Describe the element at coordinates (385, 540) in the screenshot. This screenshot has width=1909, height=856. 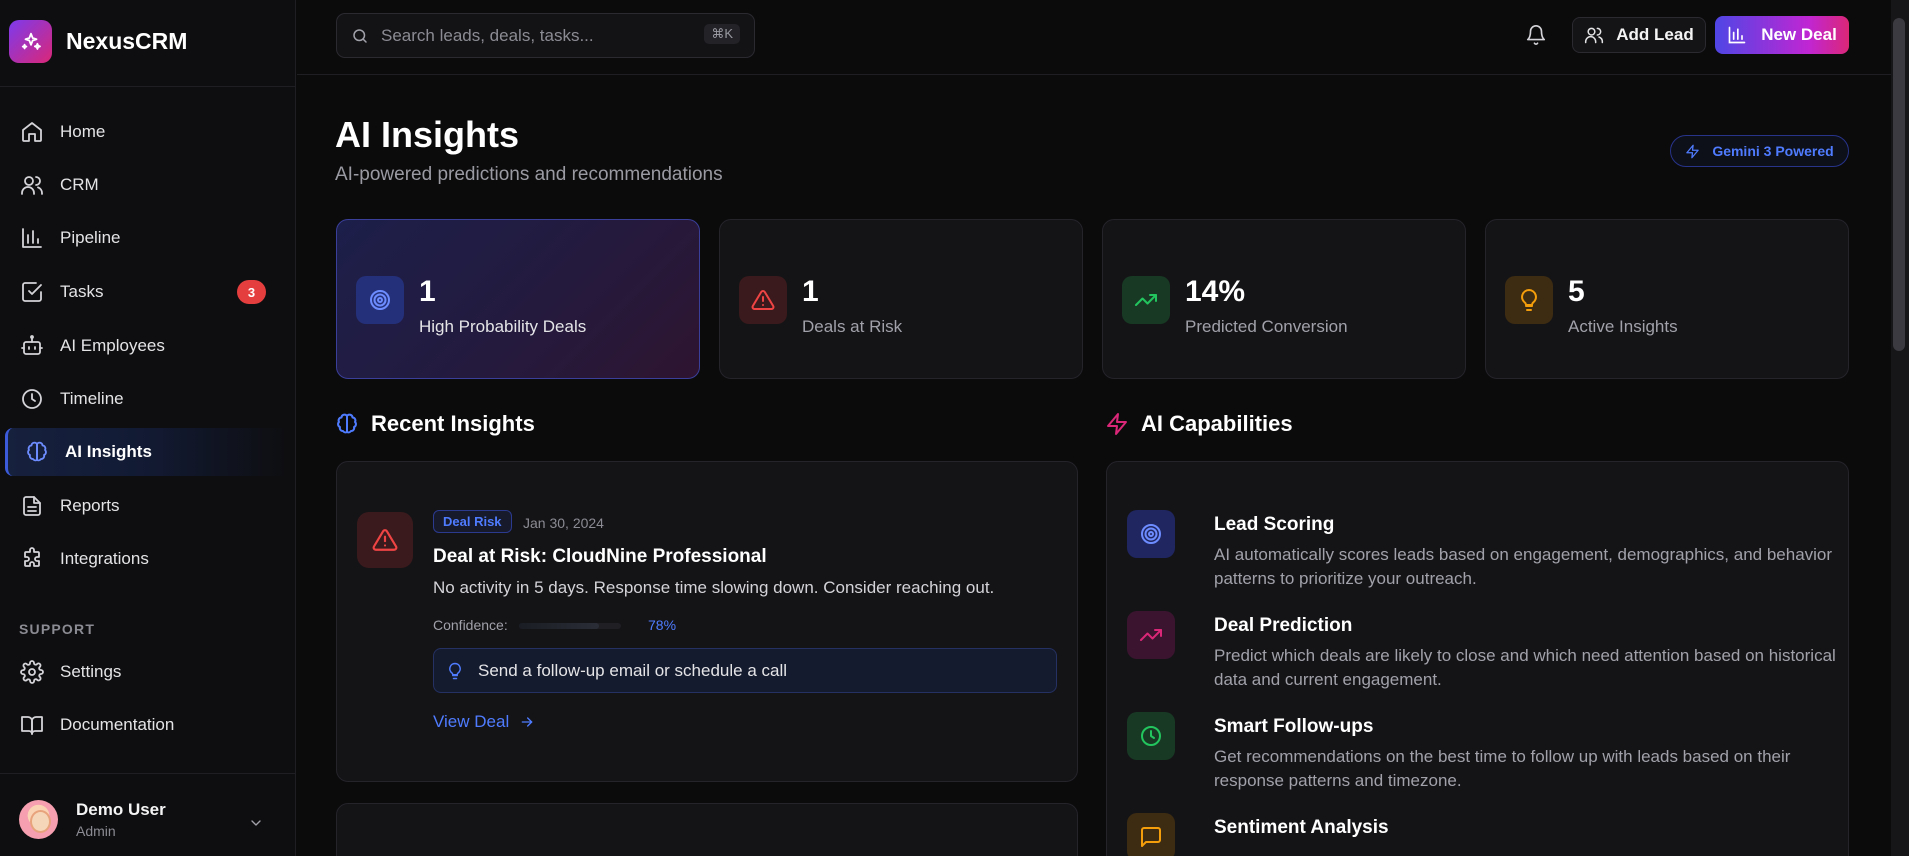
I see `alert-triangle-icon` at that location.